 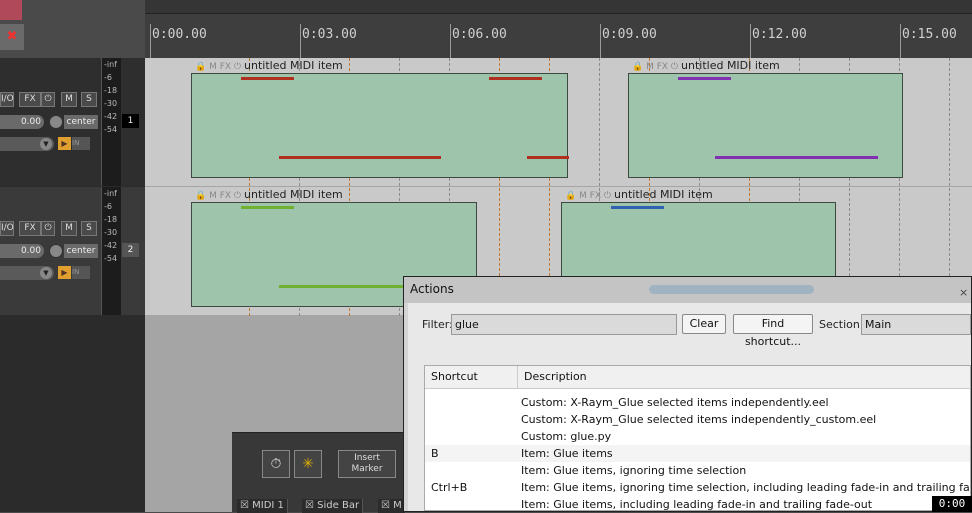 What do you see at coordinates (911, 369) in the screenshot?
I see `sort-arrow-icon: ^` at bounding box center [911, 369].